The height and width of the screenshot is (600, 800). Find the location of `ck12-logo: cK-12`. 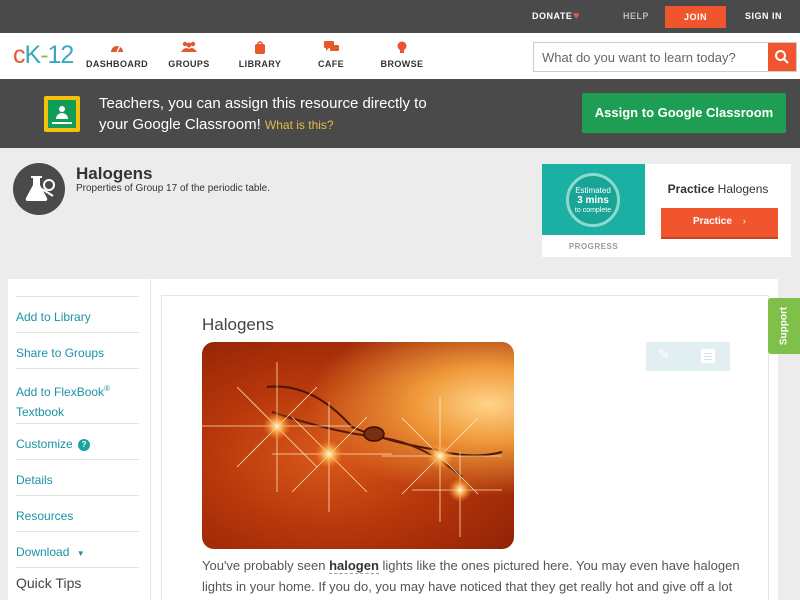

ck12-logo: cK-12 is located at coordinates (44, 55).